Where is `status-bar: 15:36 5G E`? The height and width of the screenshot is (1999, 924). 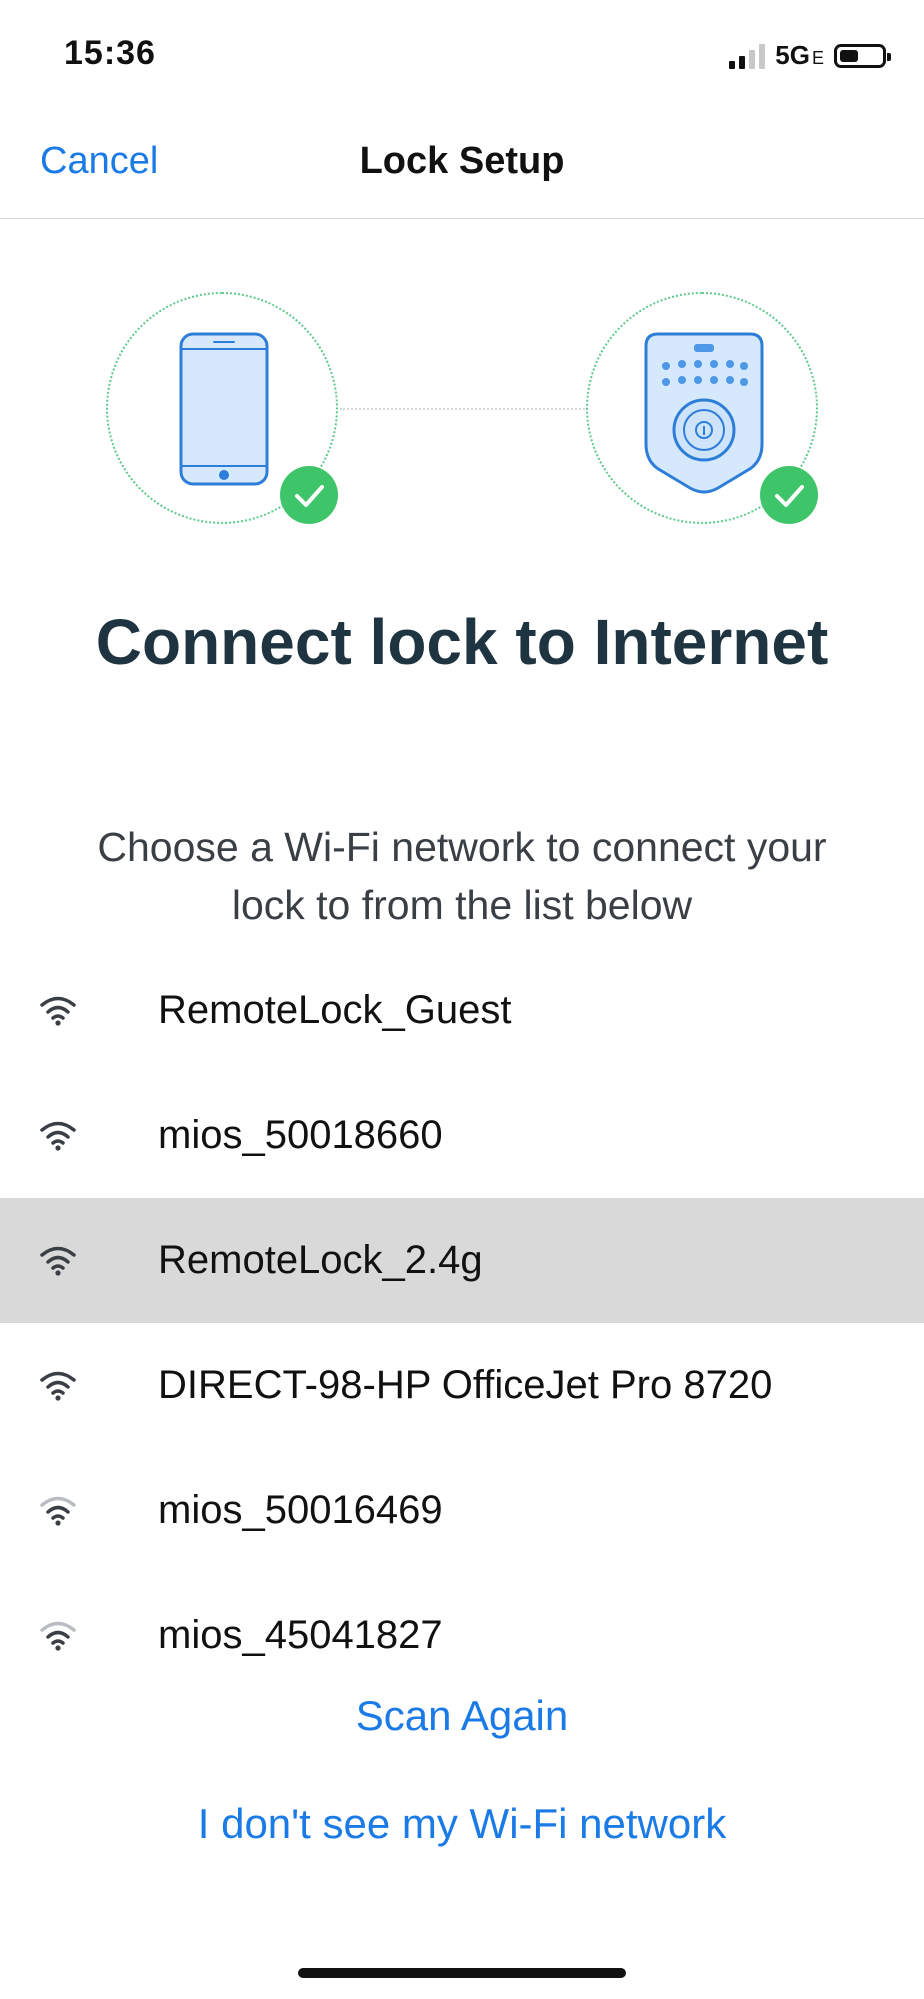
status-bar: 15:36 5G E is located at coordinates (462, 55).